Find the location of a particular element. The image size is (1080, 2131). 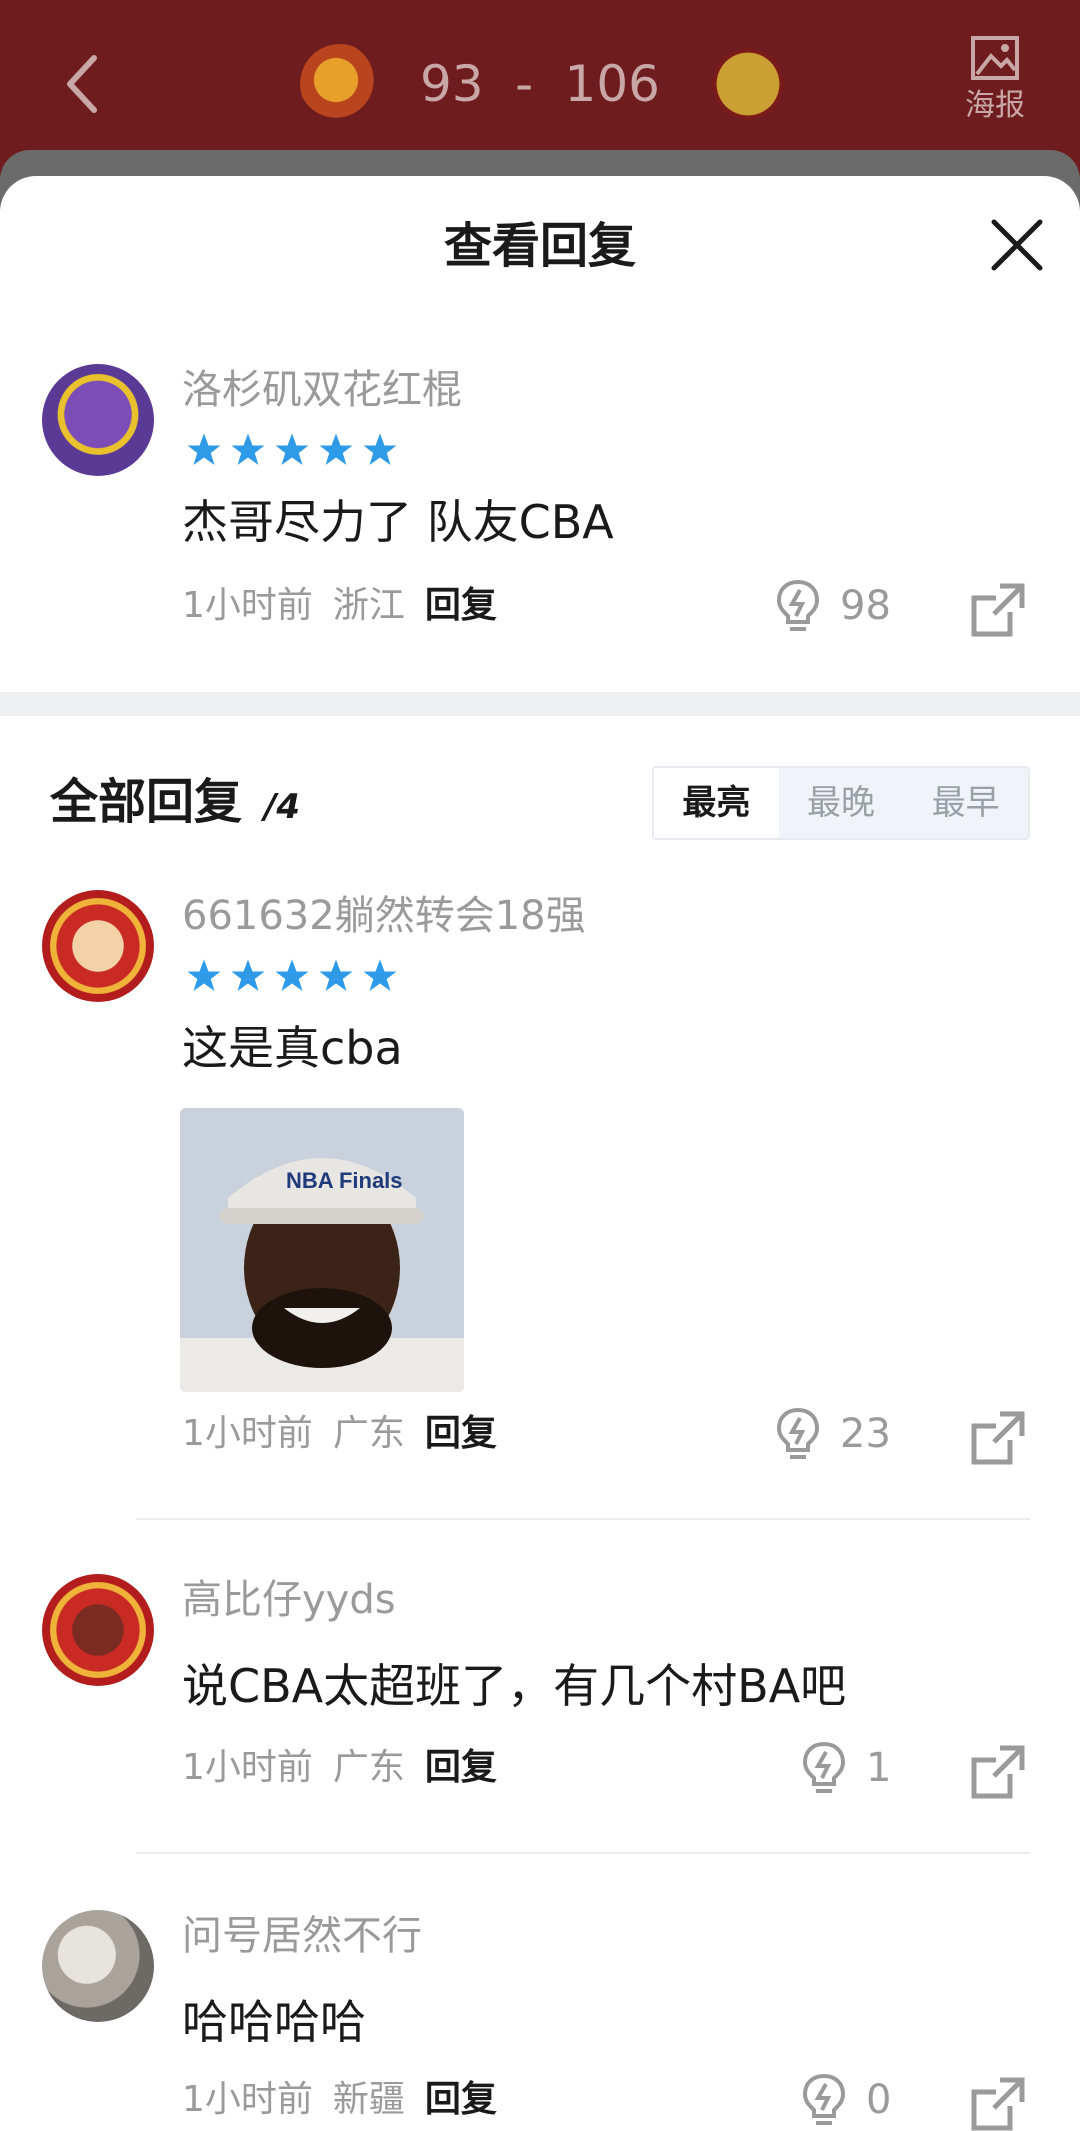

like-count: 0 is located at coordinates (879, 2100).